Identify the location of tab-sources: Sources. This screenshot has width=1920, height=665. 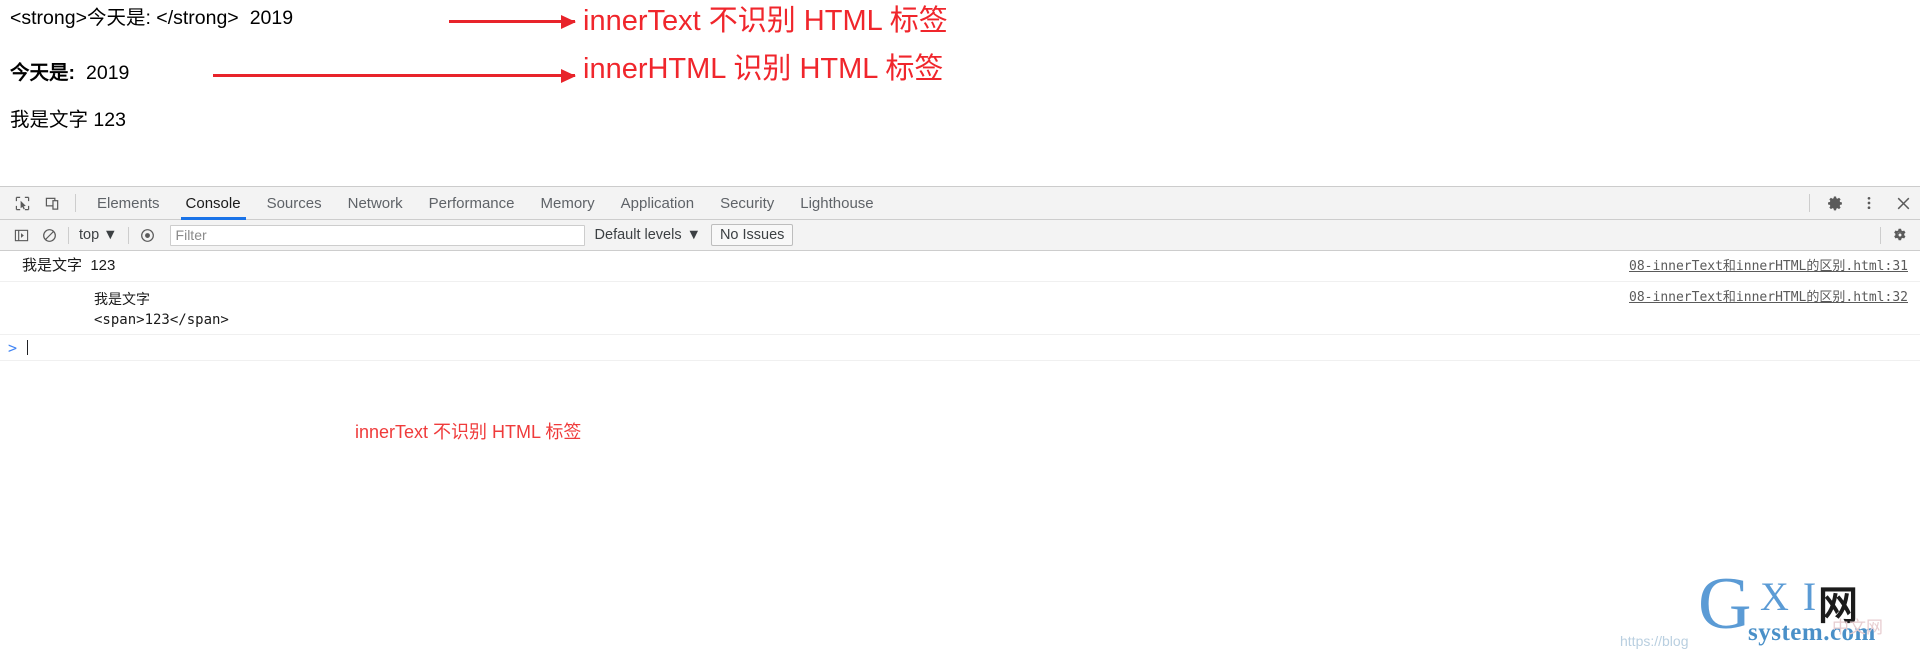
(294, 203).